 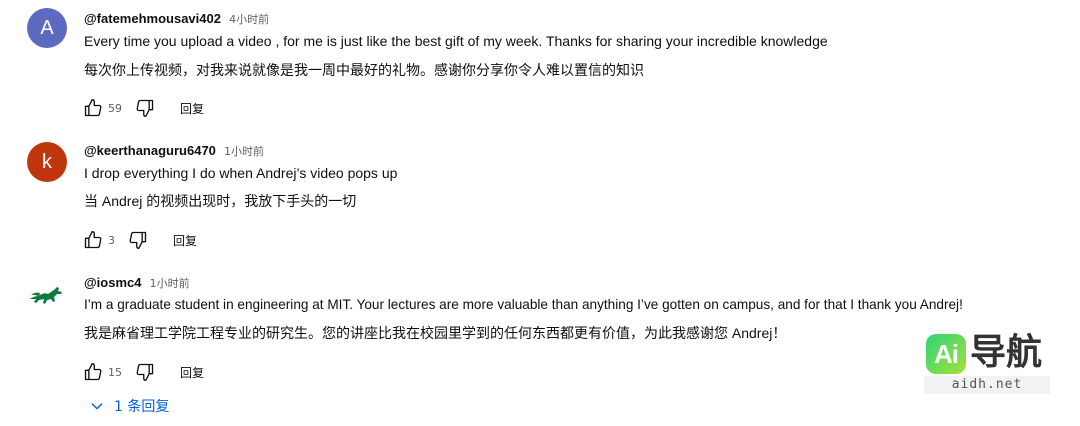 I want to click on like-count: 59, so click(x=115, y=108).